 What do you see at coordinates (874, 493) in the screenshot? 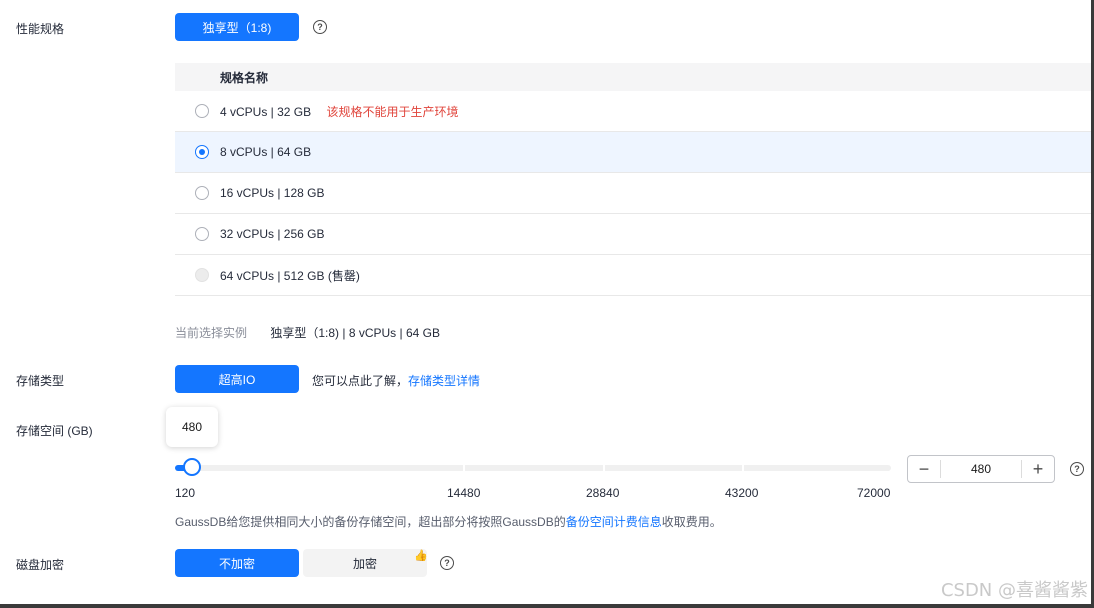
I see `slider-tick: 72000` at bounding box center [874, 493].